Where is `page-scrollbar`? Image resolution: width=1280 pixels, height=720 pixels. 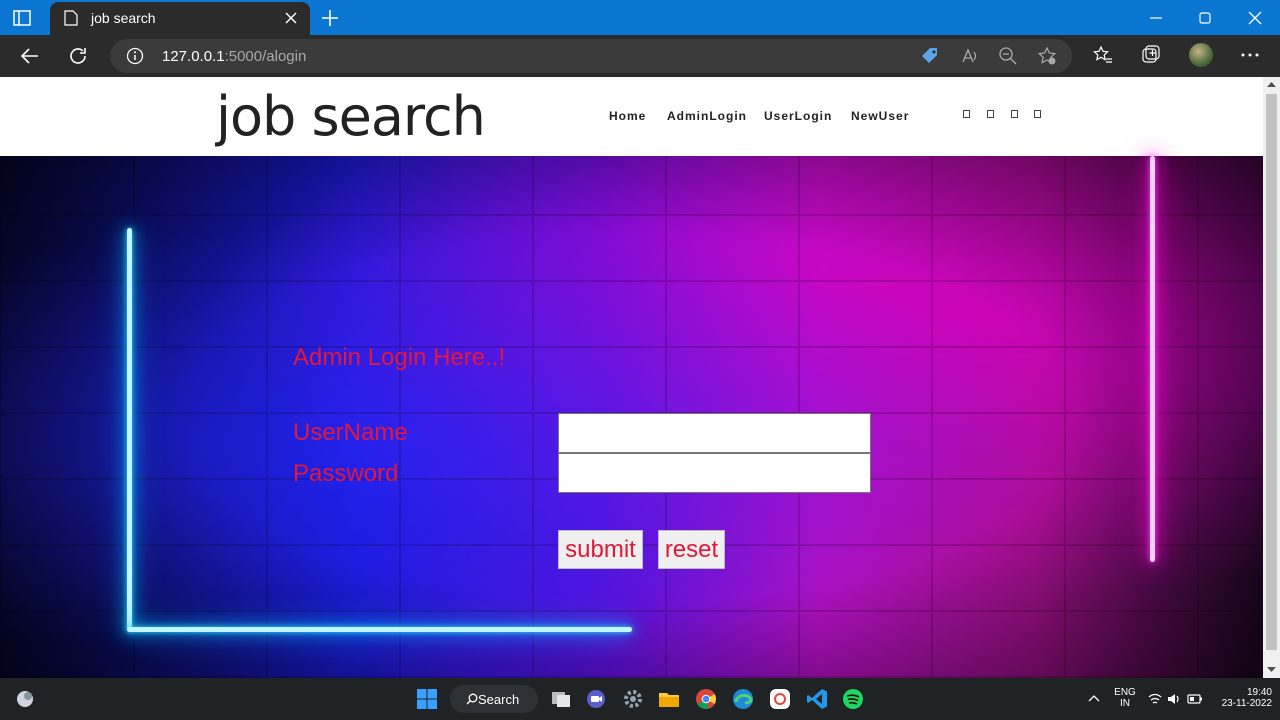 page-scrollbar is located at coordinates (1271, 377).